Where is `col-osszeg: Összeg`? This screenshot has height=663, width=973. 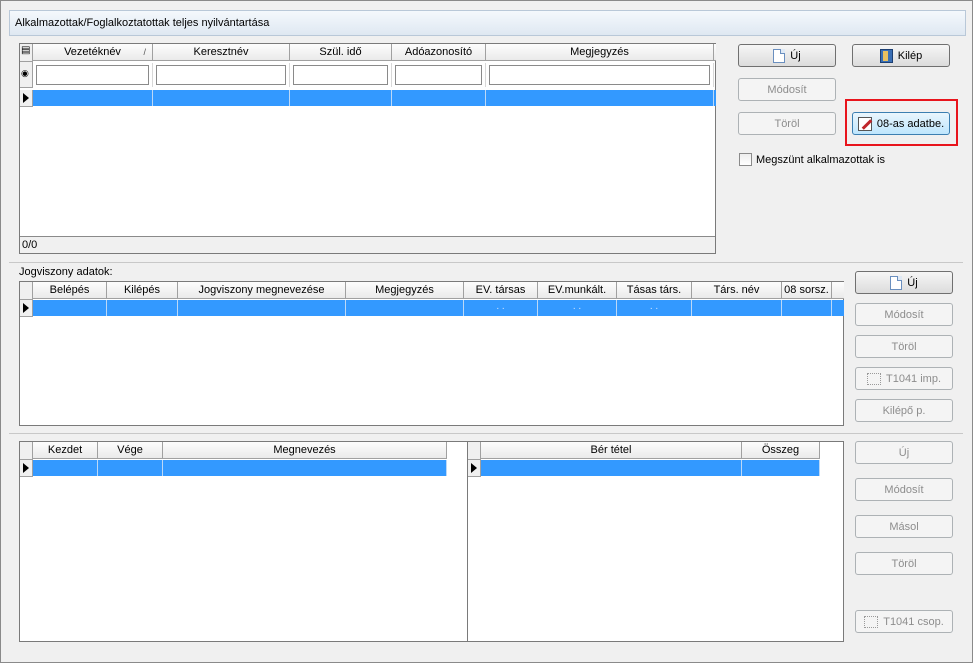 col-osszeg: Összeg is located at coordinates (781, 450).